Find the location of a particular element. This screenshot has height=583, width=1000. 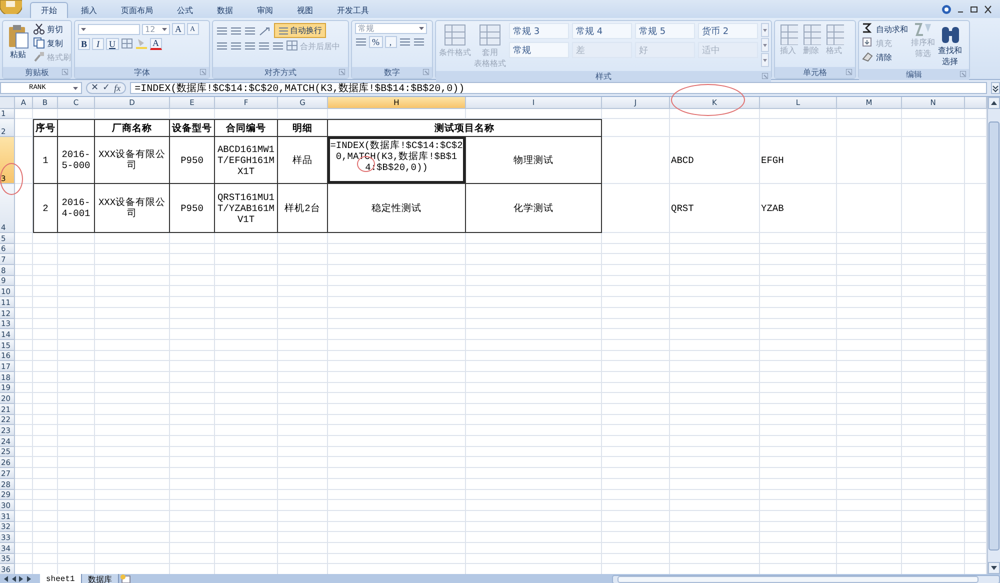

borders-icon is located at coordinates (126, 43).